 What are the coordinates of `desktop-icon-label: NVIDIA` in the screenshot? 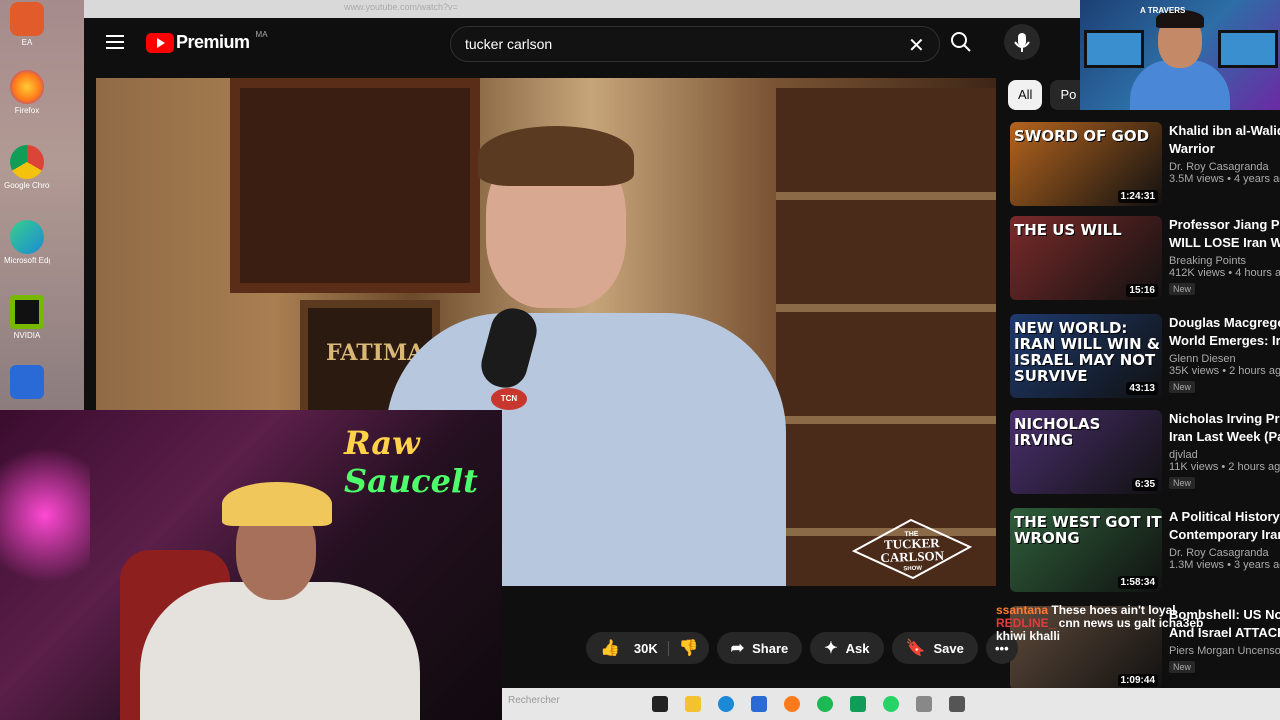 It's located at (27, 335).